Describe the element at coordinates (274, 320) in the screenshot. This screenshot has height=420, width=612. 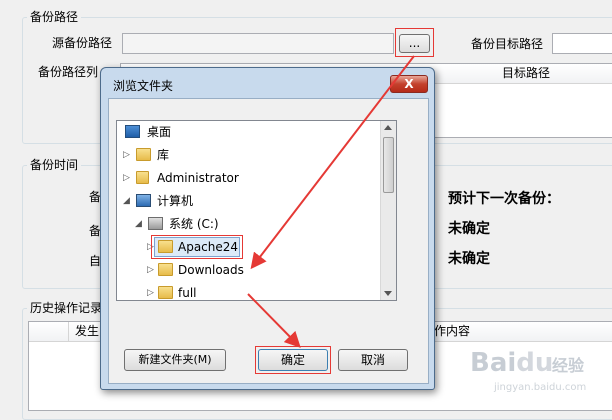
I see `arrow-to-ok-button` at that location.